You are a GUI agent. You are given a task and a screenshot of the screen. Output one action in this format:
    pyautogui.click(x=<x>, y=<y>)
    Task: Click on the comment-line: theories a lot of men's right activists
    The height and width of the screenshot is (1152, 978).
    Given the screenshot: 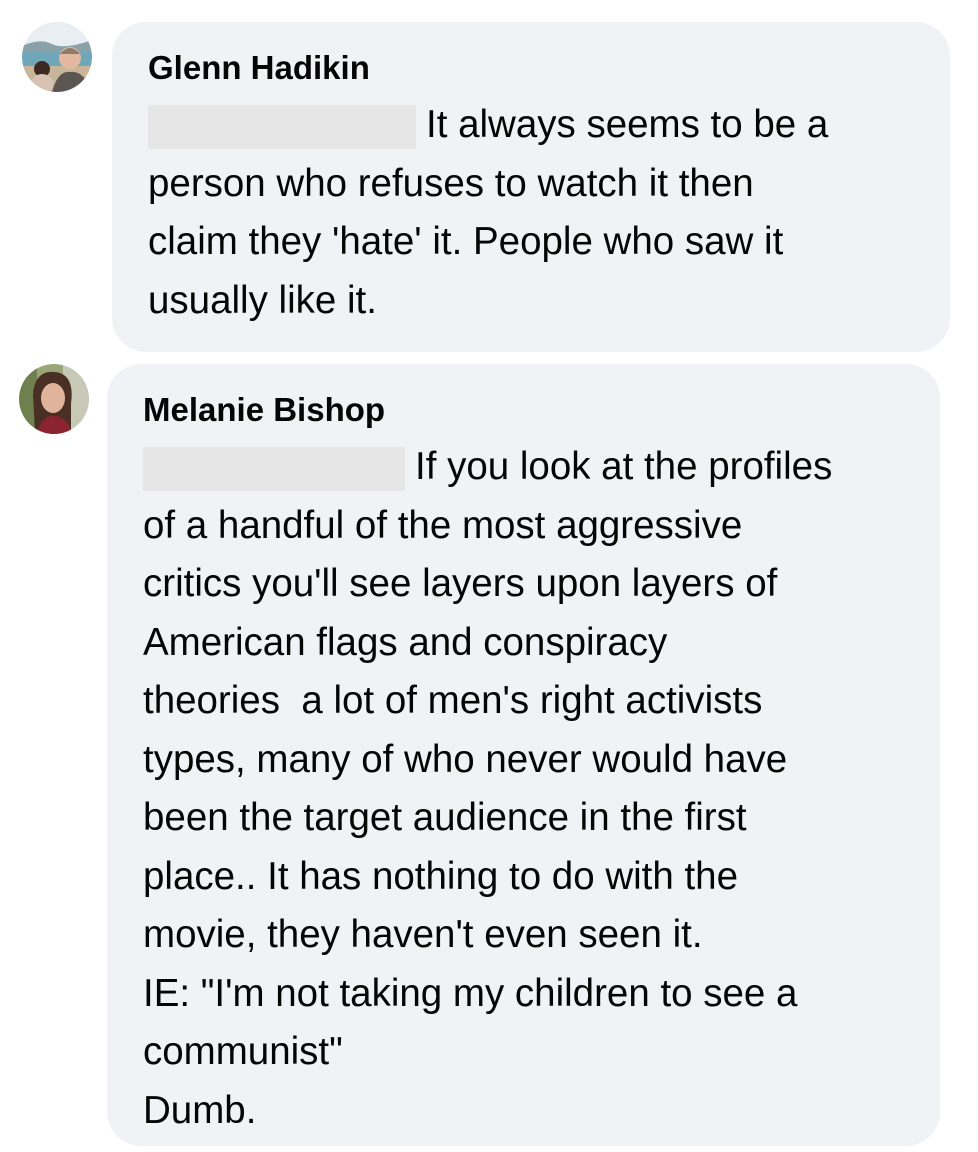 What is the action you would take?
    pyautogui.click(x=453, y=700)
    